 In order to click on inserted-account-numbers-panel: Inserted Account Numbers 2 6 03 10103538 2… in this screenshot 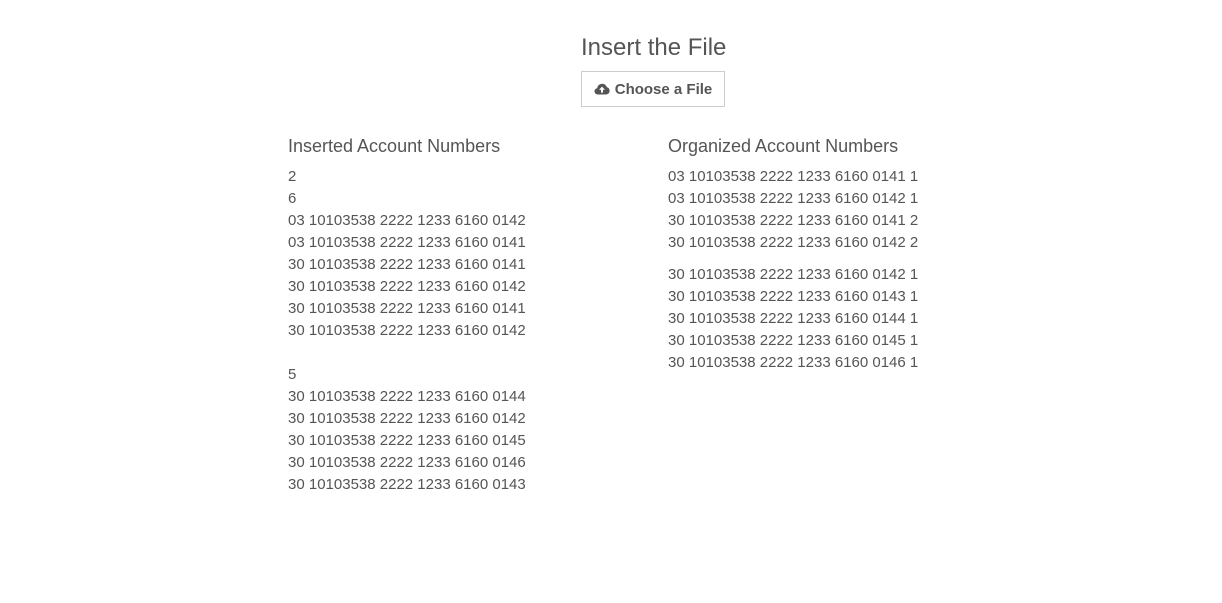, I will do `click(407, 314)`.